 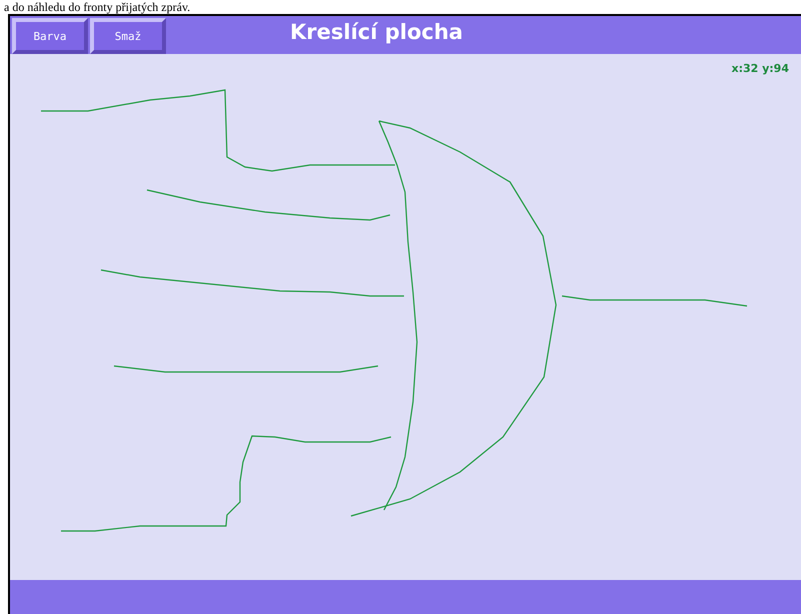 What do you see at coordinates (760, 68) in the screenshot?
I see `cursor-coordinates: x:32 y:94` at bounding box center [760, 68].